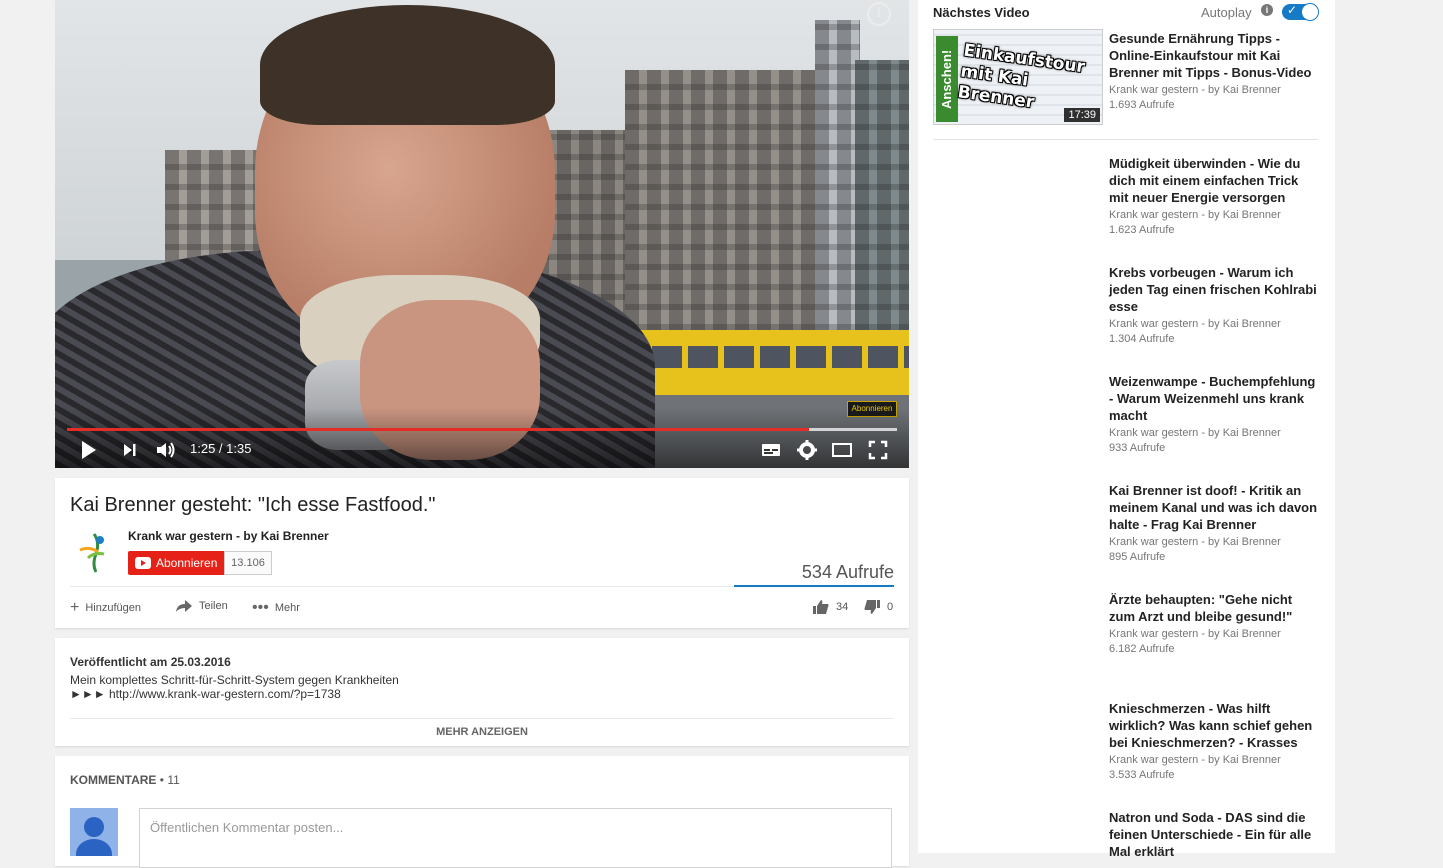  Describe the element at coordinates (1142, 649) in the screenshot. I see `related-views: 6.182 Aufrufe` at that location.